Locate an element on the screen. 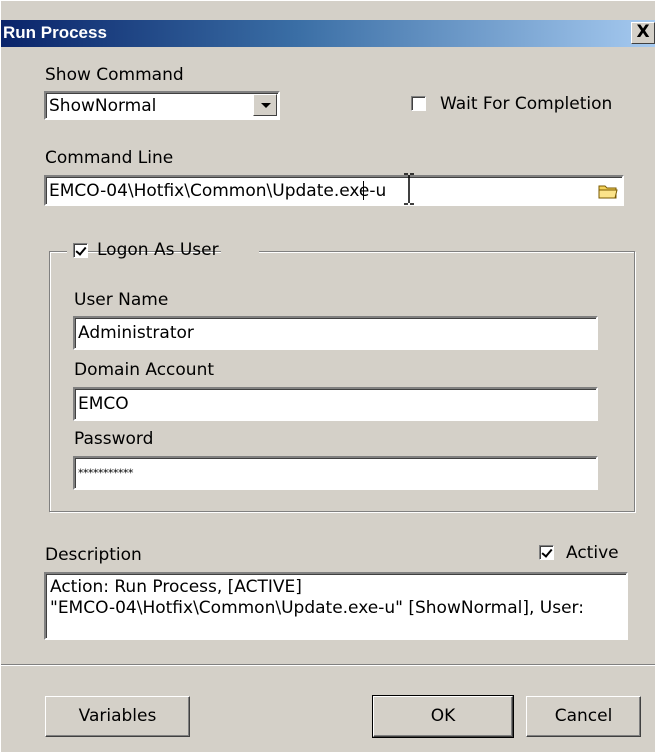 The image size is (655, 752). text-caret is located at coordinates (363, 190).